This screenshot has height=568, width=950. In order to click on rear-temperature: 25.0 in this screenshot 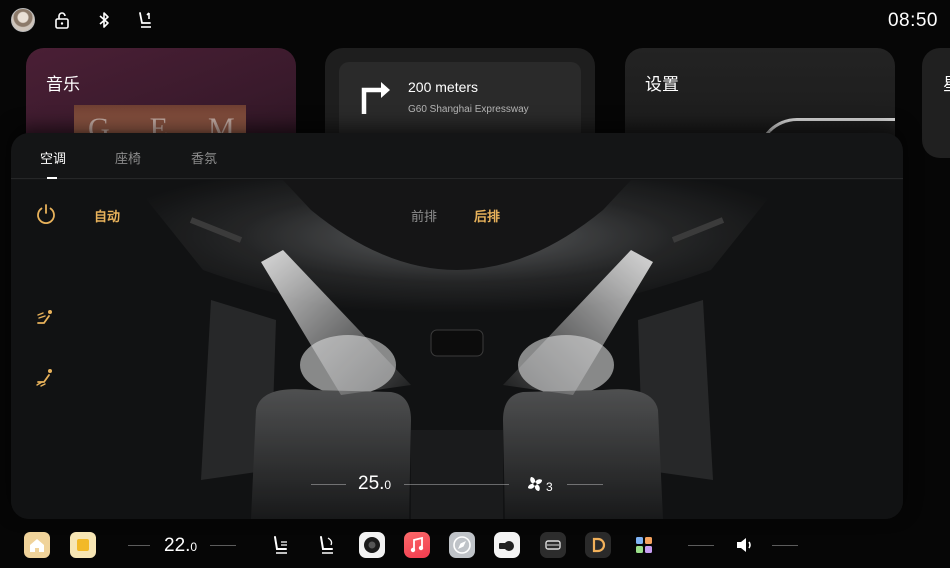, I will do `click(374, 484)`.